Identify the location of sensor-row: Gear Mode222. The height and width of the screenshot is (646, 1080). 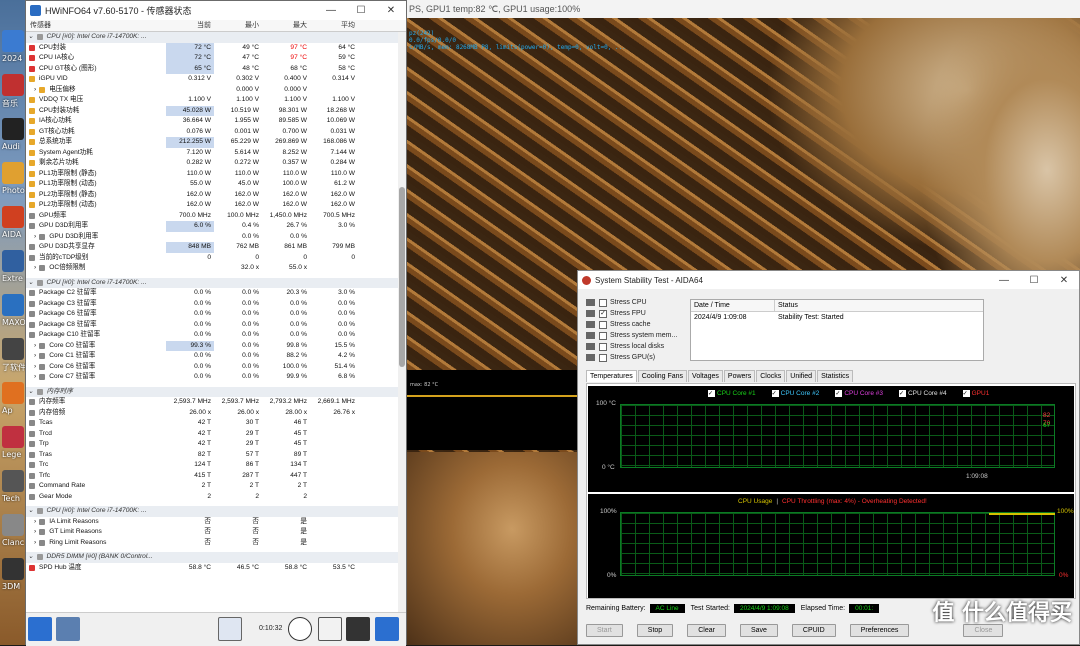
(212, 497).